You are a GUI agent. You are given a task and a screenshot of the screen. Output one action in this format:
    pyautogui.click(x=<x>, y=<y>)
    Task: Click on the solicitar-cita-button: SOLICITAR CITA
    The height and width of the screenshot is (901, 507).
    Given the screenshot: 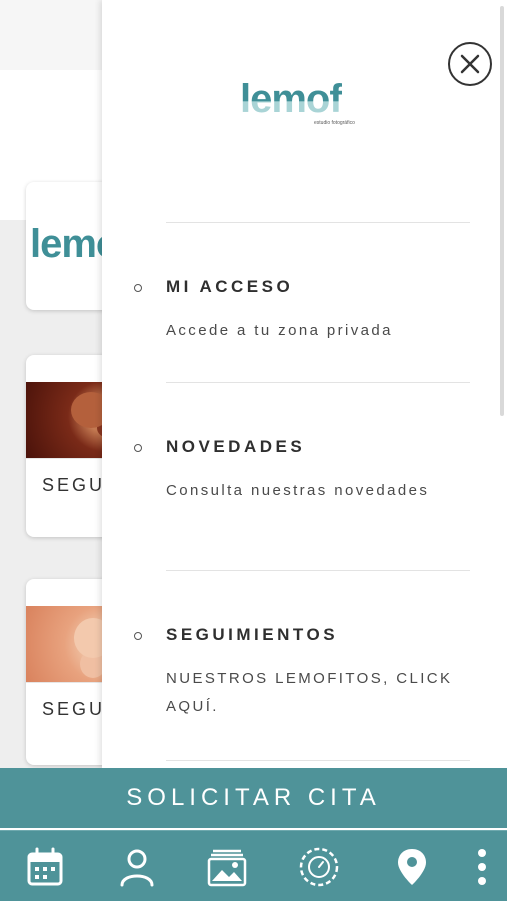 What is the action you would take?
    pyautogui.click(x=253, y=798)
    